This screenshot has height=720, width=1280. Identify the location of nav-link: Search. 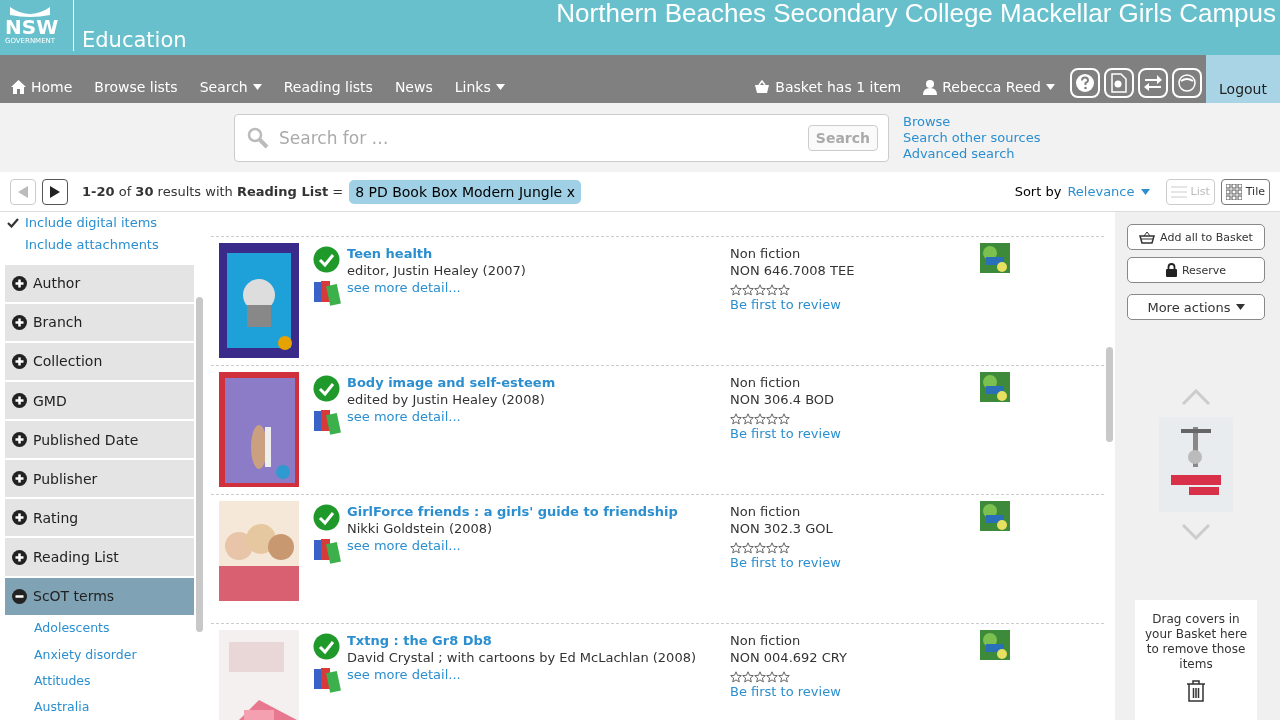
(230, 91).